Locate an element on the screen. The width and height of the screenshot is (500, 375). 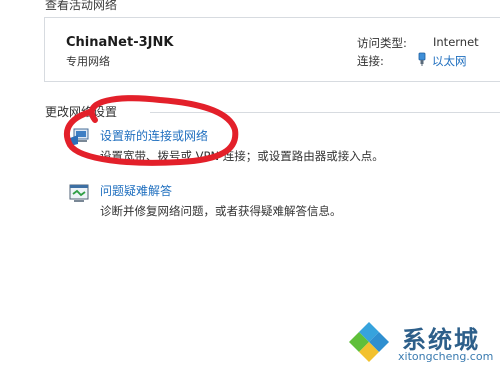
network-name: ChinaNet-3JNK is located at coordinates (120, 42).